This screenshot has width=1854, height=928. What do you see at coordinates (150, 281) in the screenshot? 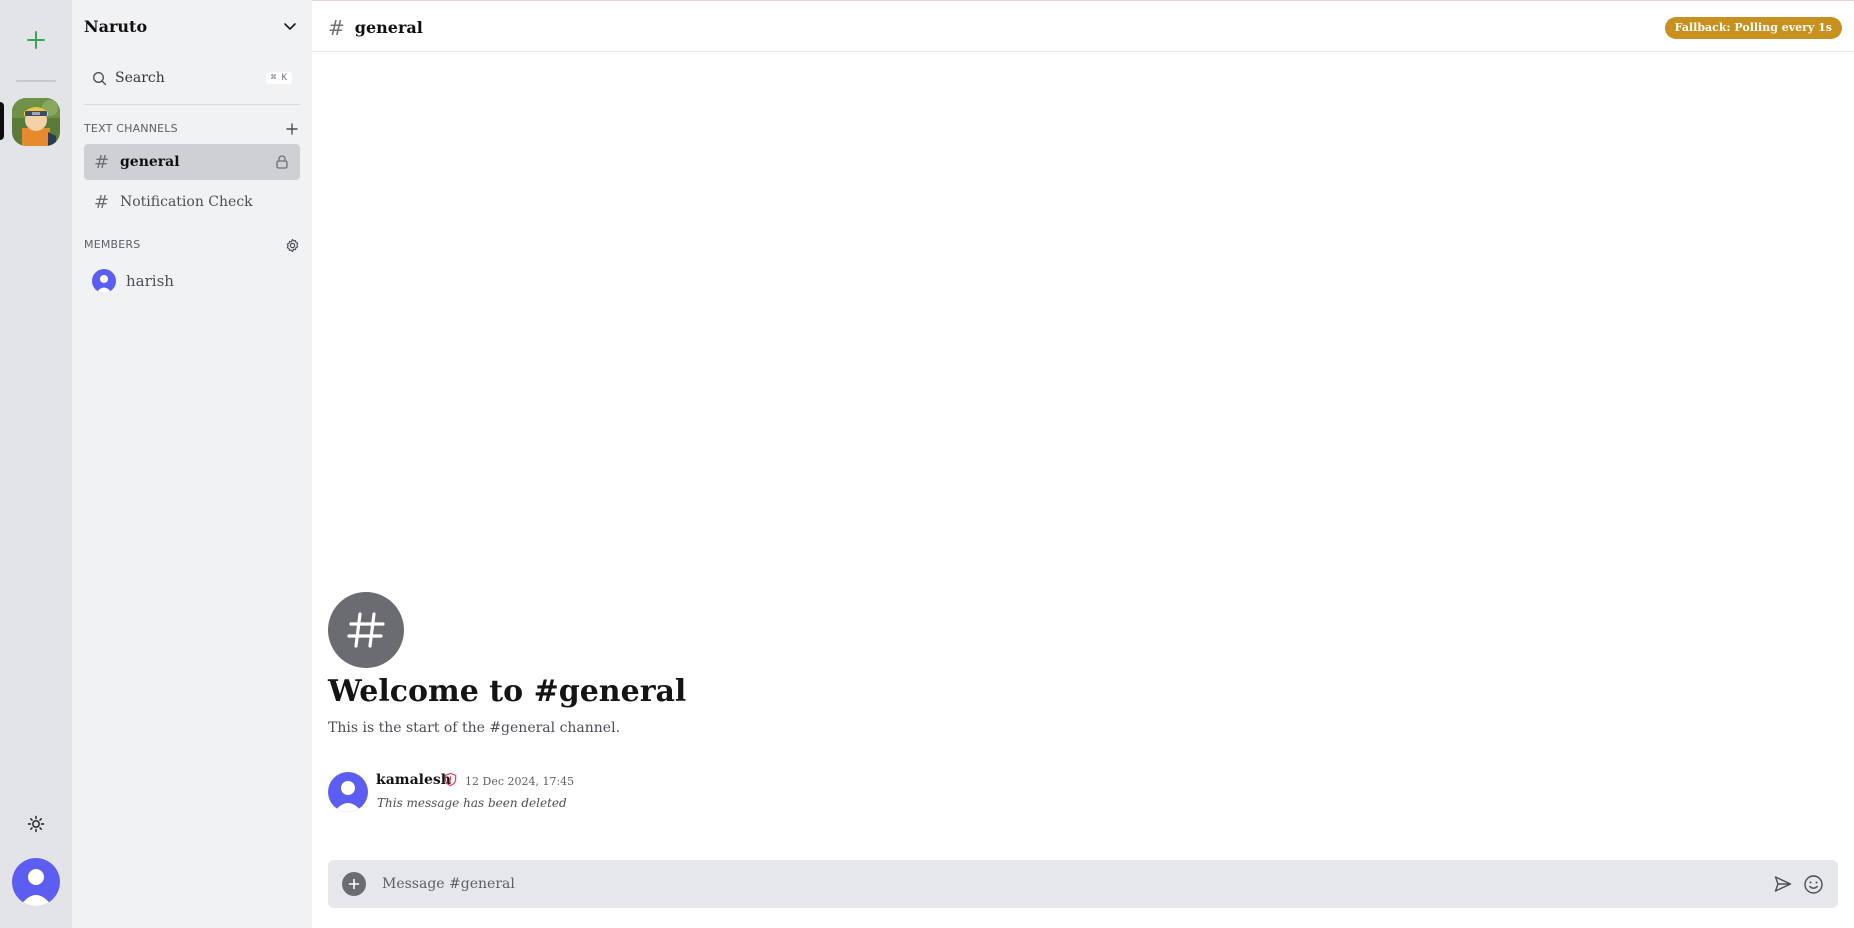
I see `member-name: harish` at bounding box center [150, 281].